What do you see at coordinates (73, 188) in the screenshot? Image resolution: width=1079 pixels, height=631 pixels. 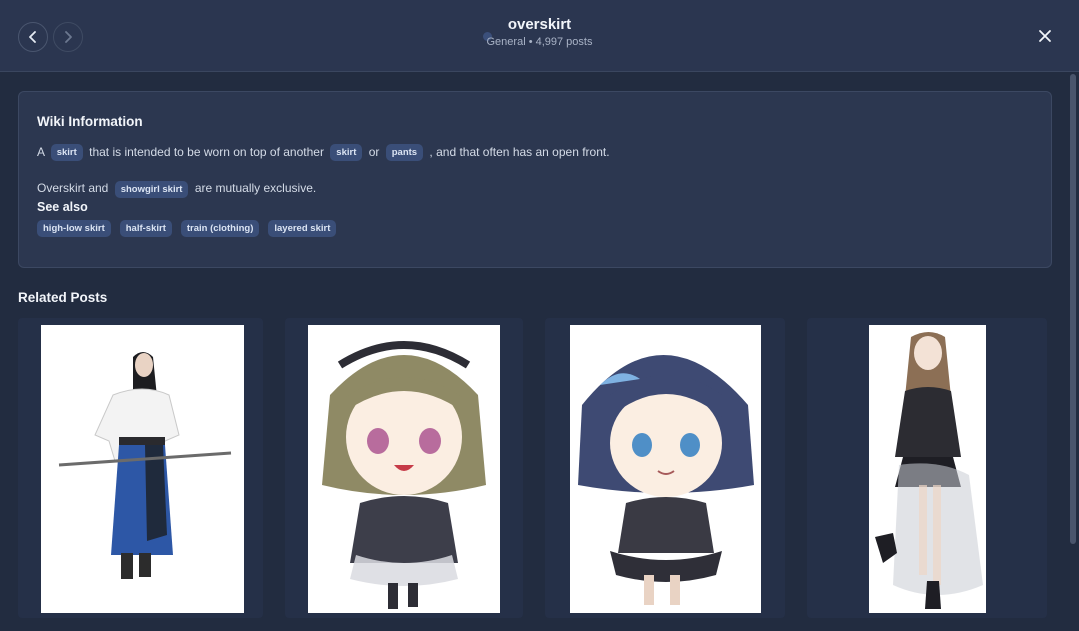 I see `wiki-text: Overskirt and` at bounding box center [73, 188].